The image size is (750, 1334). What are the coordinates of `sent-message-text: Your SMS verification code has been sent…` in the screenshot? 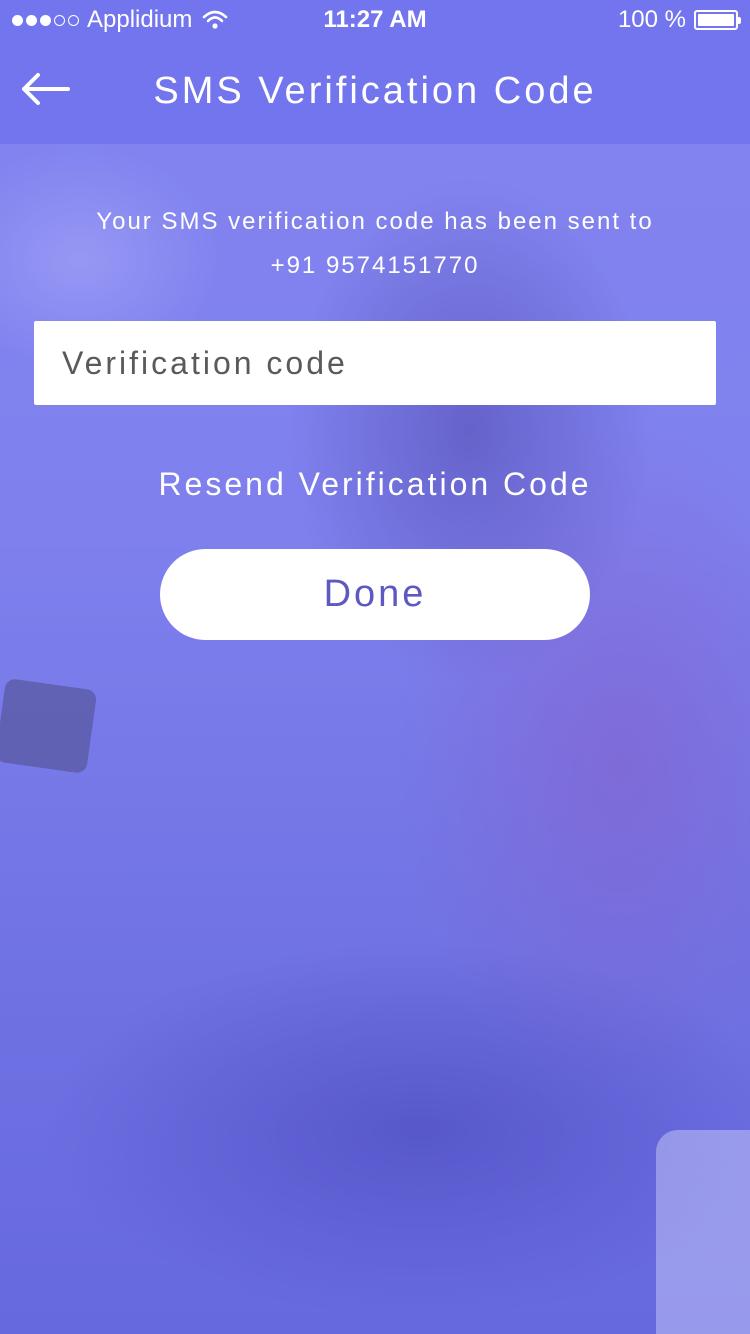 It's located at (375, 221).